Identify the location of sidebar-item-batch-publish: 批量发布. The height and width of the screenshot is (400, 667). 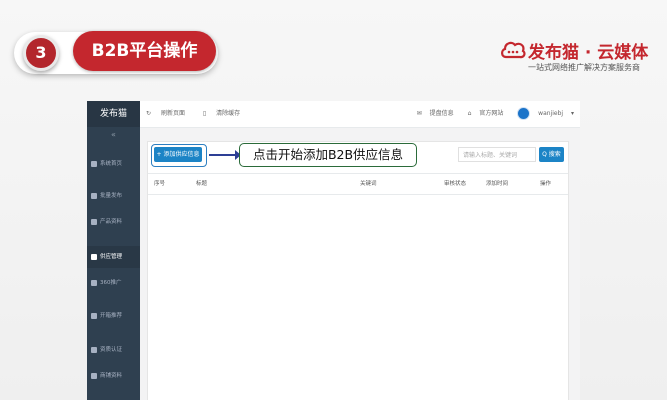
(113, 196).